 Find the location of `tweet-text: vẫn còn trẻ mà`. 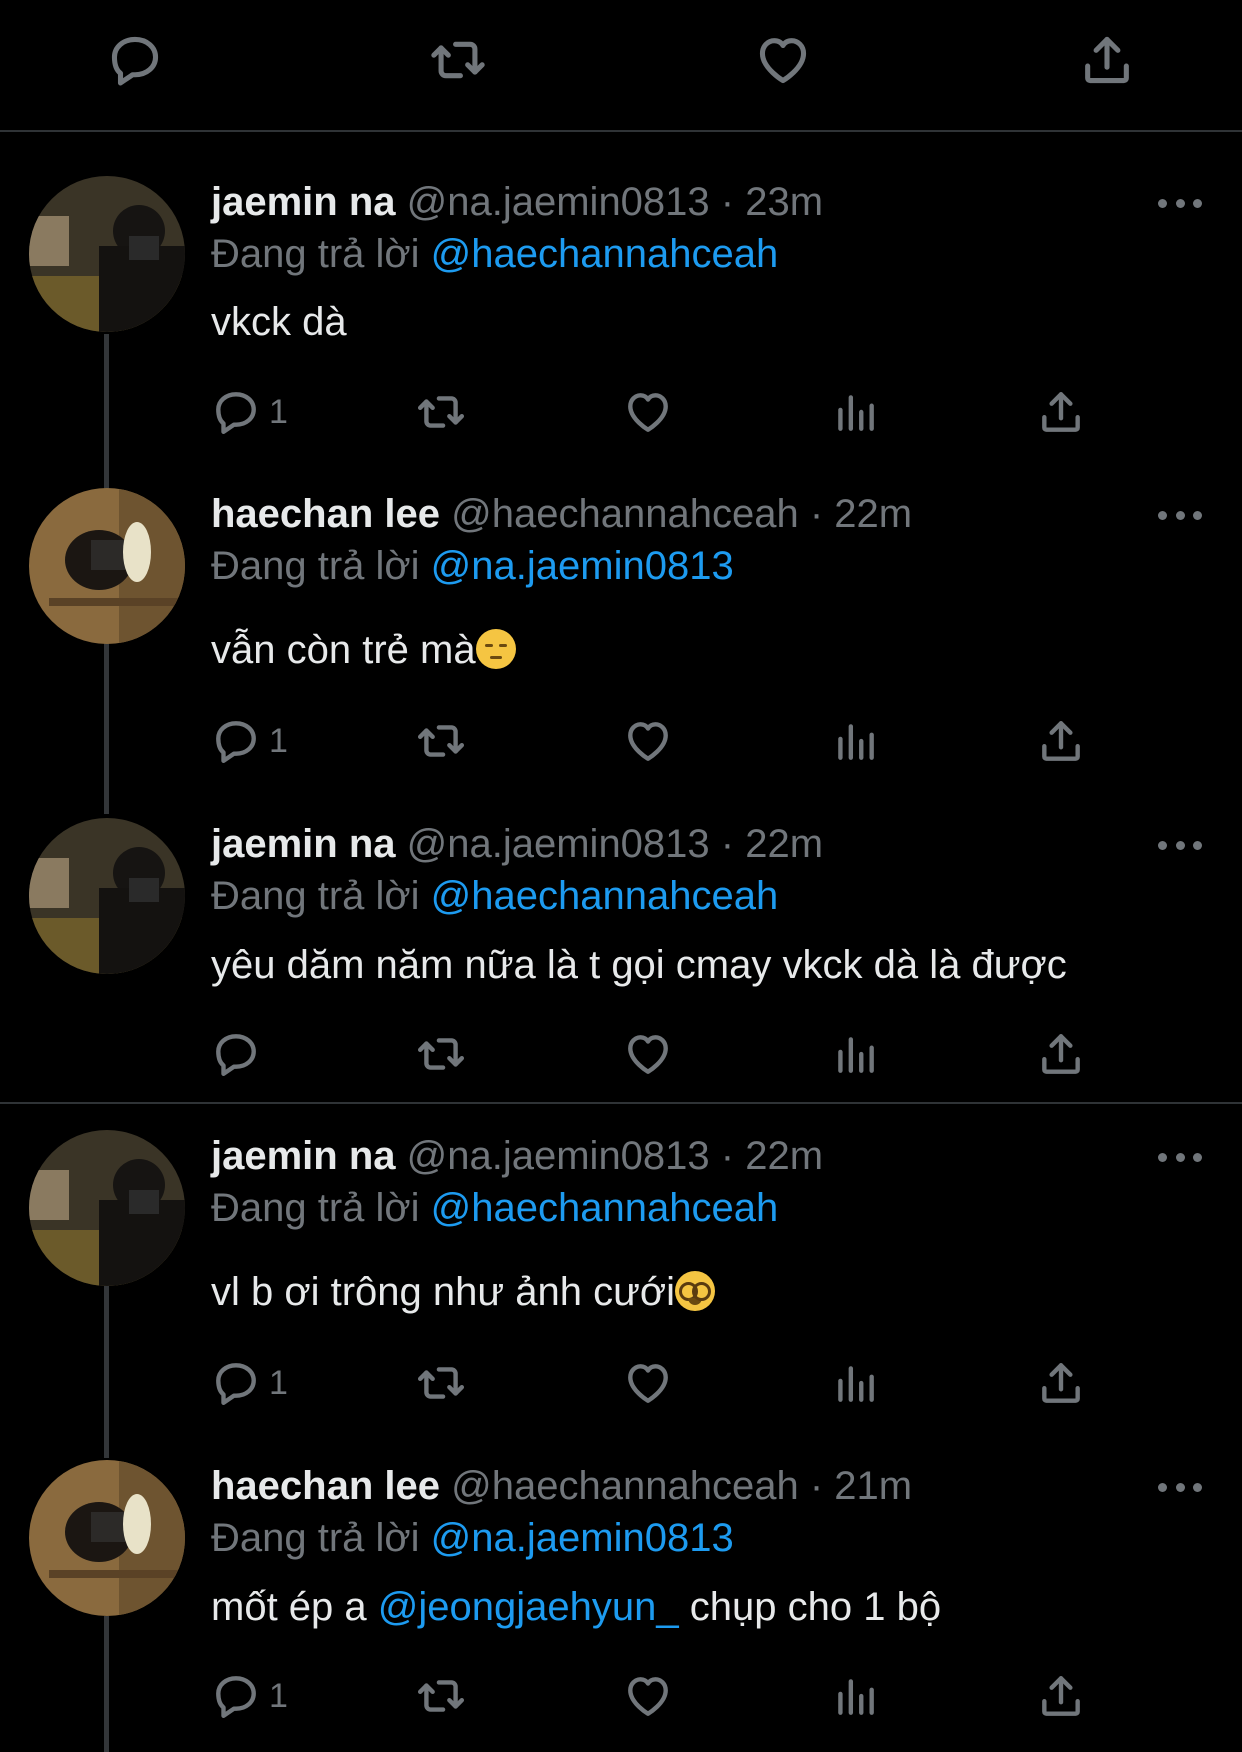

tweet-text: vẫn còn trẻ mà is located at coordinates (363, 650).